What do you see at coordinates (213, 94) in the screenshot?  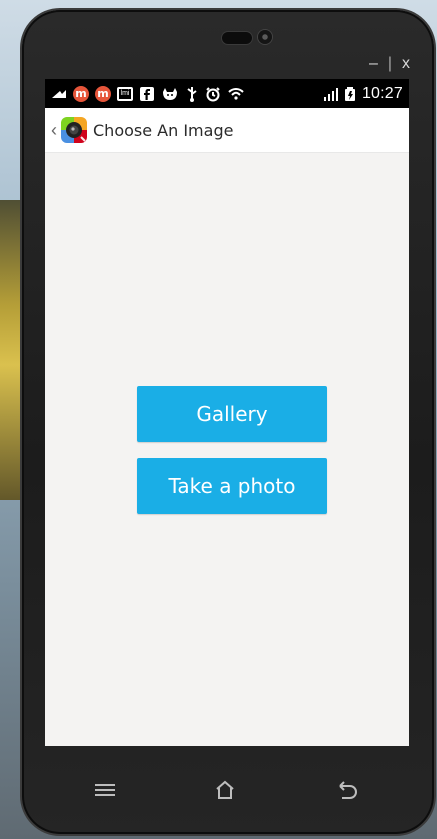 I see `alarm-icon` at bounding box center [213, 94].